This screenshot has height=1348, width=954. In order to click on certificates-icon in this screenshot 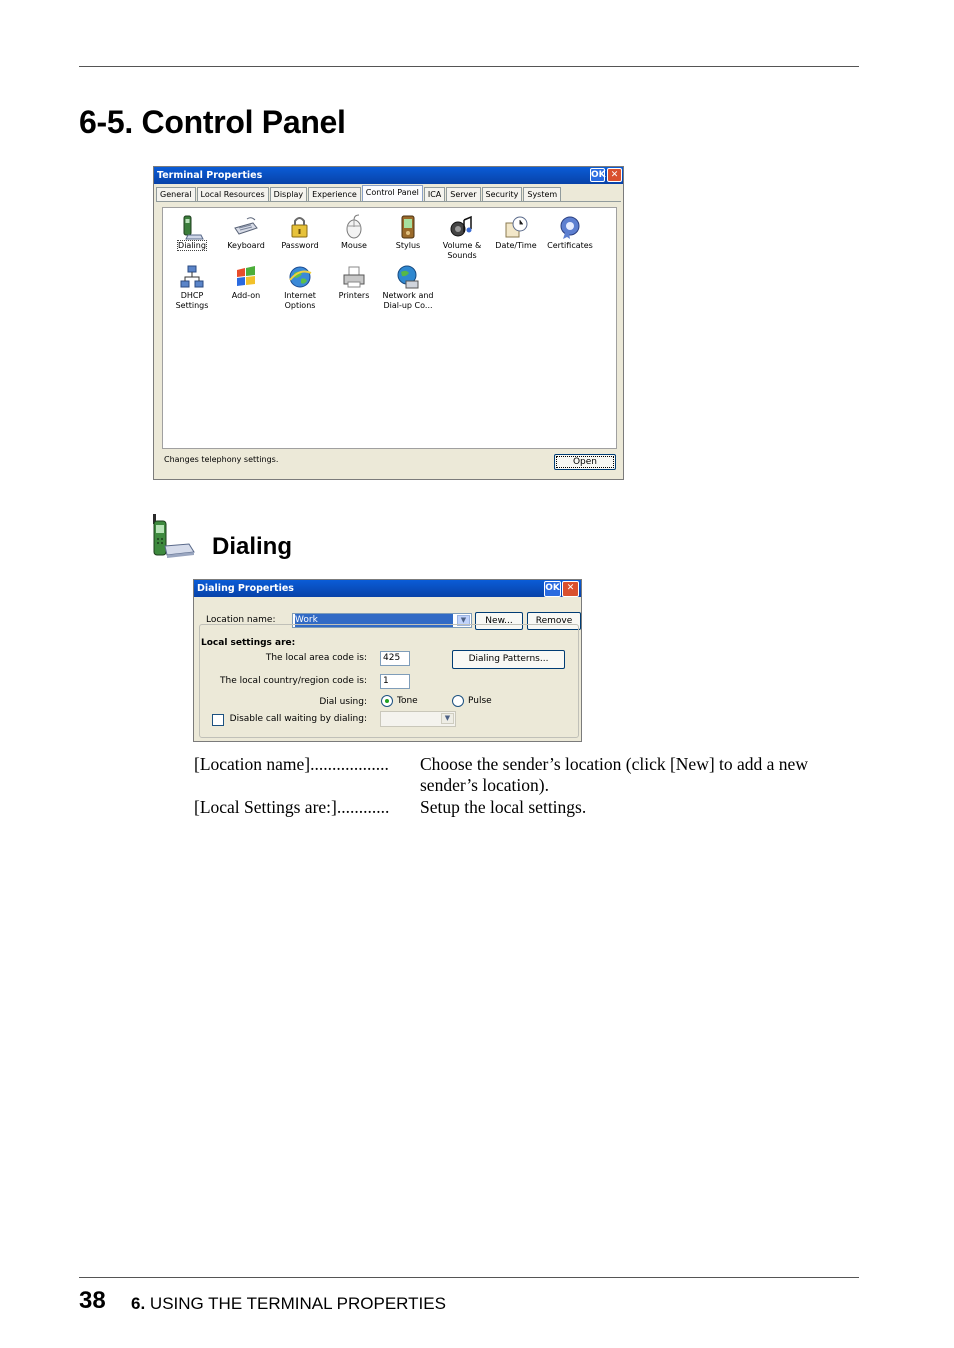, I will do `click(570, 227)`.